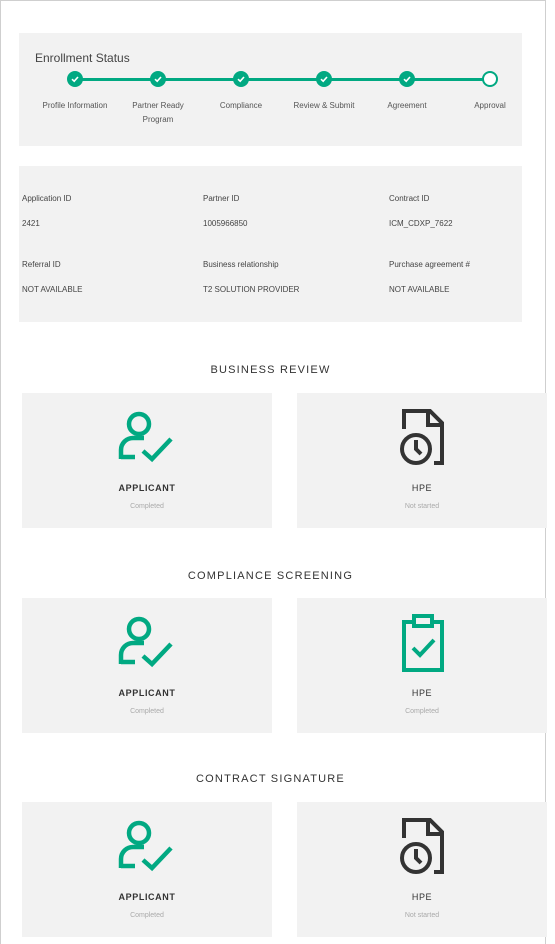  Describe the element at coordinates (429, 264) in the screenshot. I see `purchase-agreement-label: Purchase agreement #` at that location.